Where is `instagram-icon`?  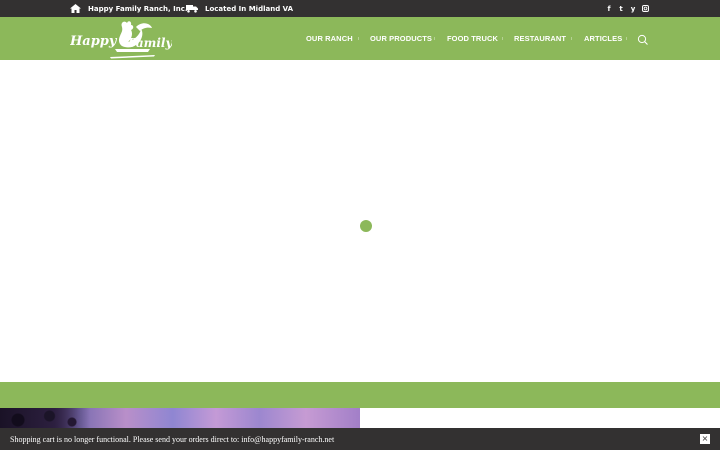 instagram-icon is located at coordinates (645, 9).